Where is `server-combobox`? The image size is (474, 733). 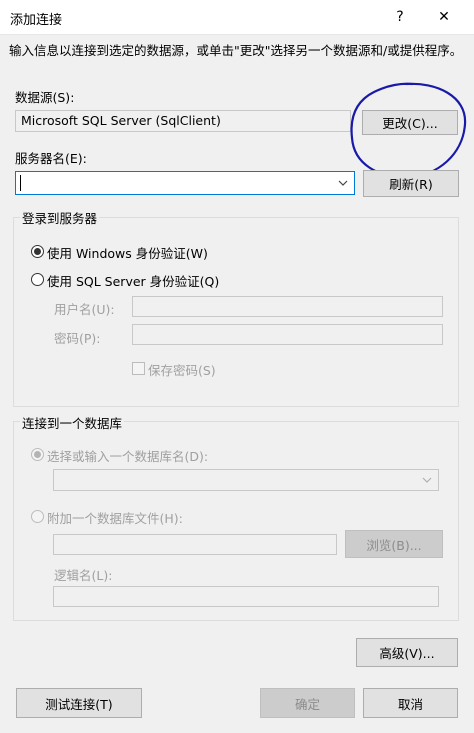 server-combobox is located at coordinates (185, 183).